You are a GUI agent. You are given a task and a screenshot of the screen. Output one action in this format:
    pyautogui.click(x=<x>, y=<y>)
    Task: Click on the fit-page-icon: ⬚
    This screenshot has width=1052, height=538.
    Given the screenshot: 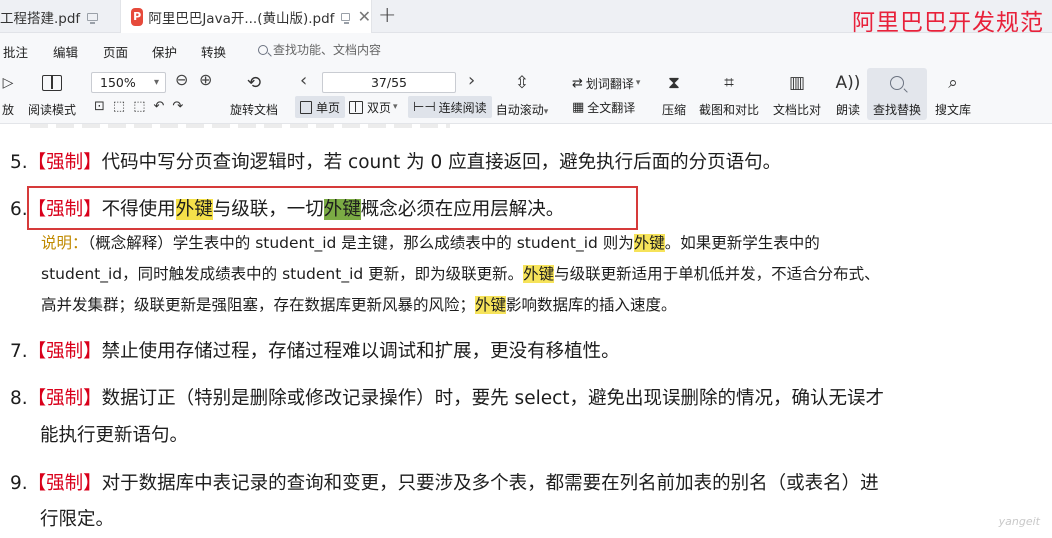 What is the action you would take?
    pyautogui.click(x=119, y=106)
    